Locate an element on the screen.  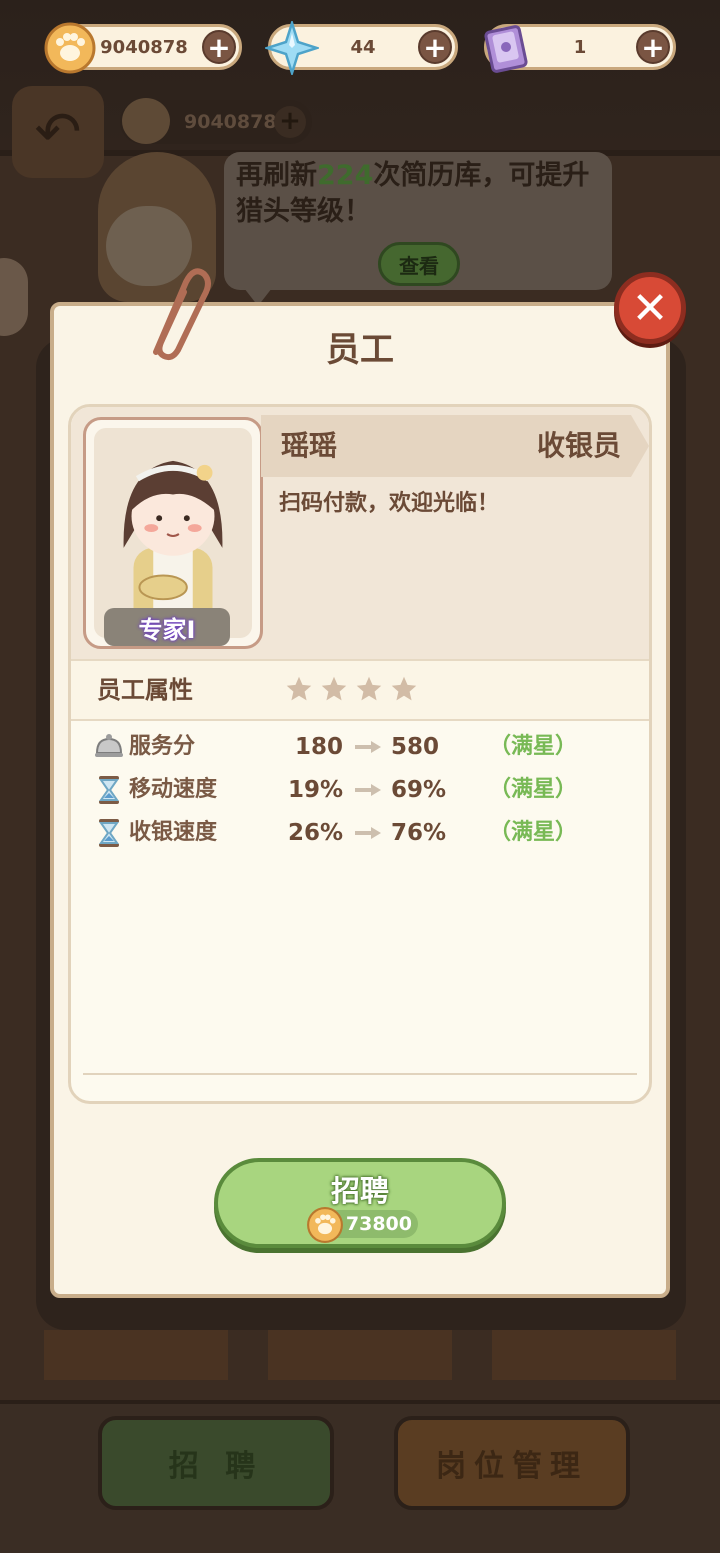
employee-name: 瑶瑶 is located at coordinates (309, 445).